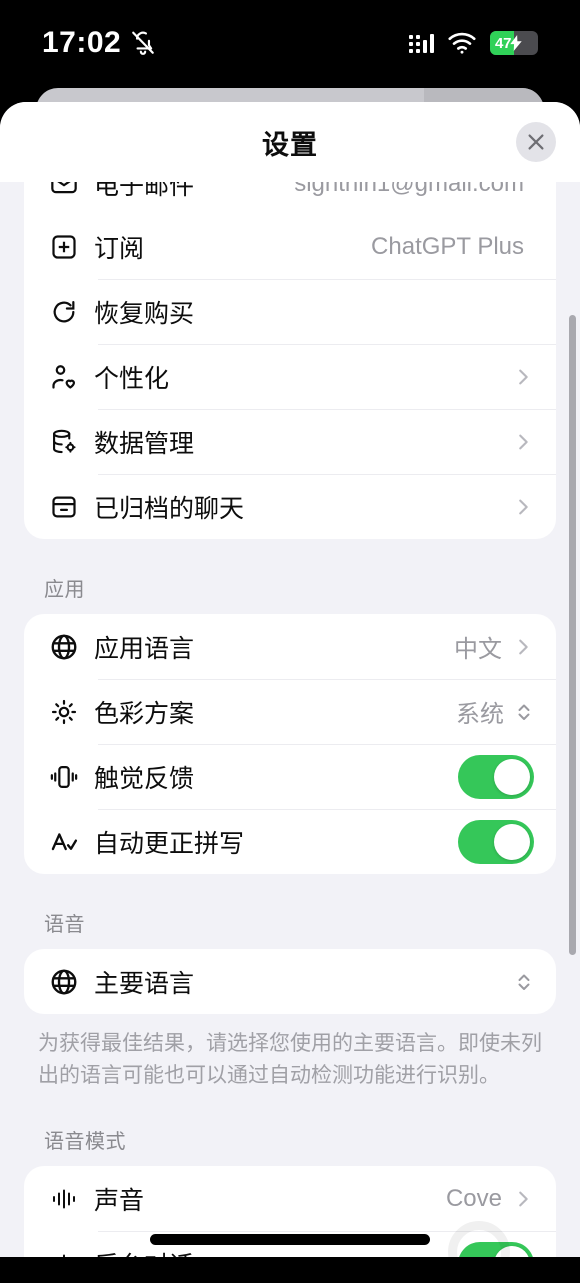  Describe the element at coordinates (64, 247) in the screenshot. I see `plus-square-icon` at that location.